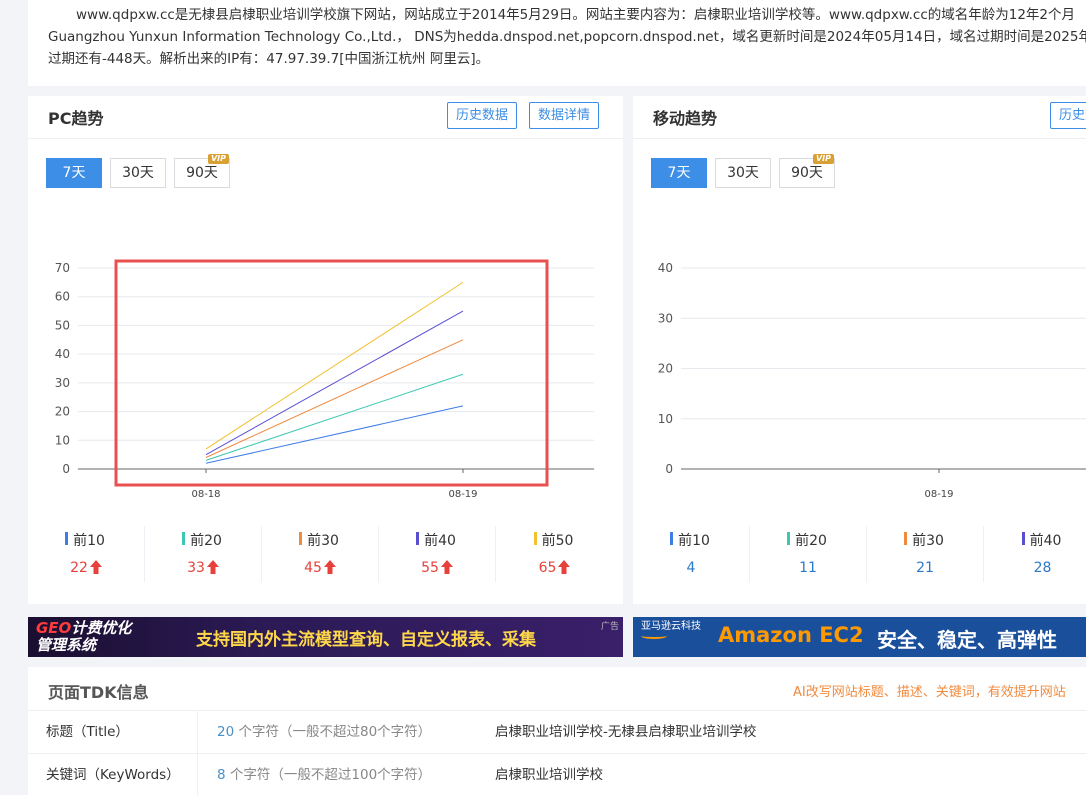 This screenshot has height=795, width=1086. What do you see at coordinates (679, 173) in the screenshot?
I see `mobile-tab-7-days: 7天` at bounding box center [679, 173].